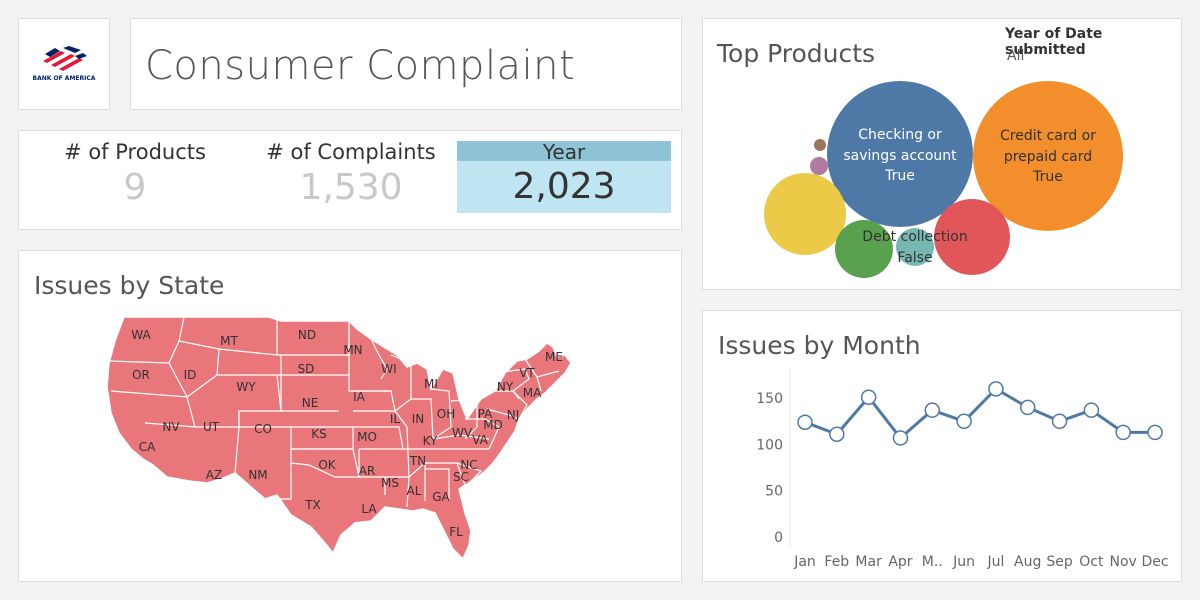  Describe the element at coordinates (805, 214) in the screenshot. I see `bubble-yellow` at that location.